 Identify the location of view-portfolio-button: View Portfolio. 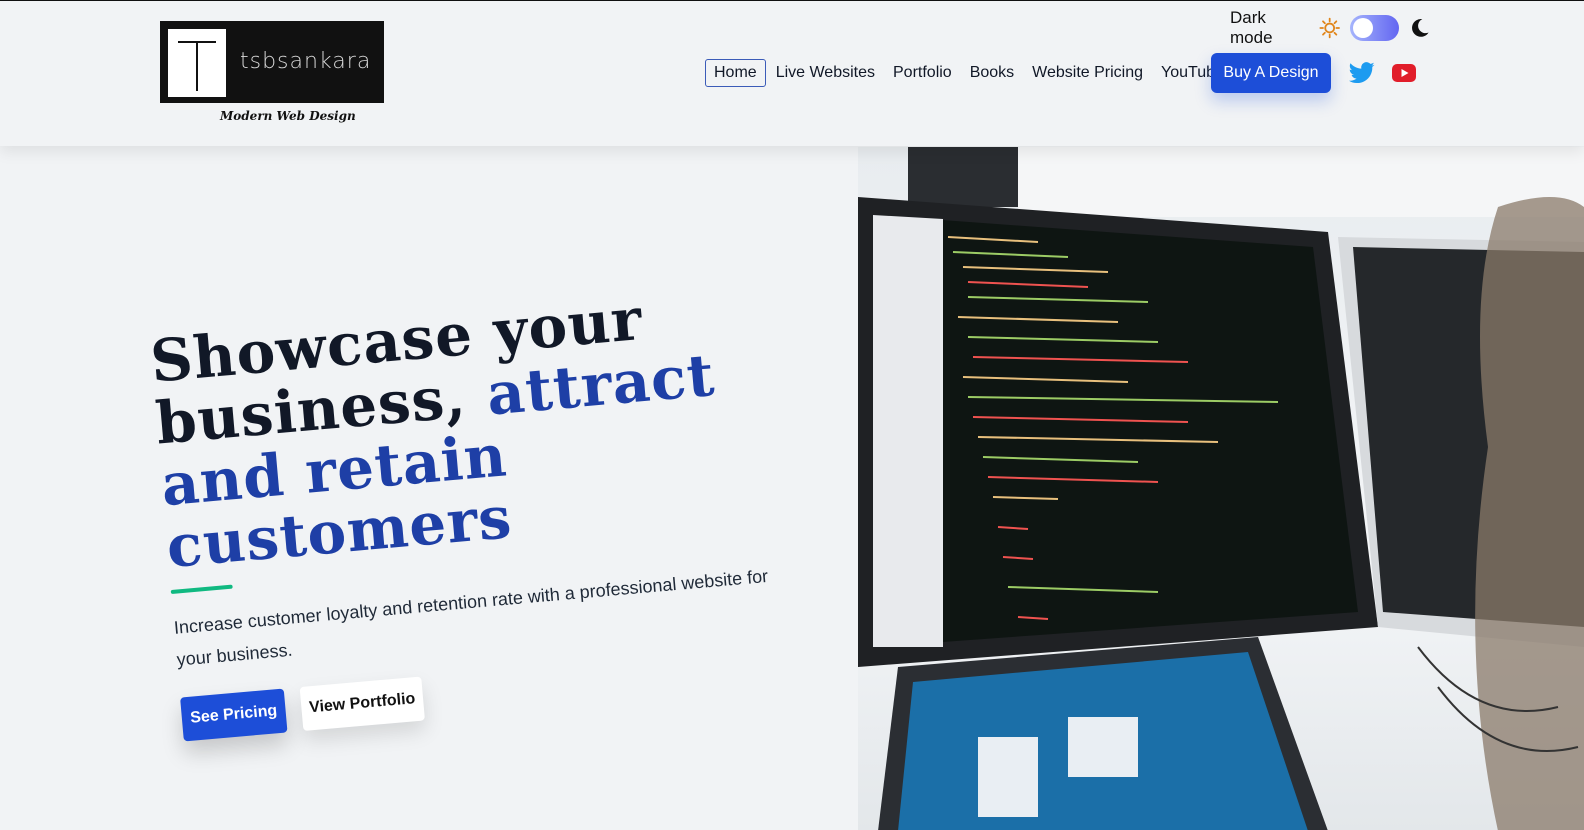
(362, 703).